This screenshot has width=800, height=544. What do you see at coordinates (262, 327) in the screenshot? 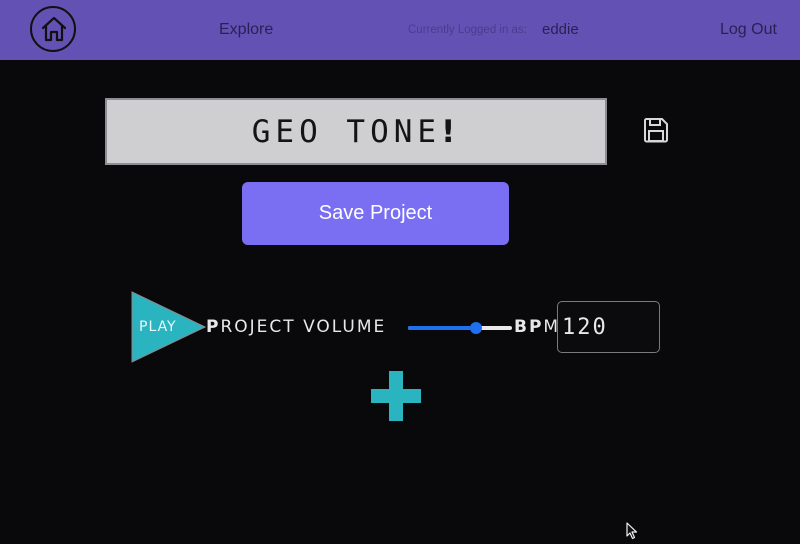
I see `project-volume-text-1: ROJECT` at bounding box center [262, 327].